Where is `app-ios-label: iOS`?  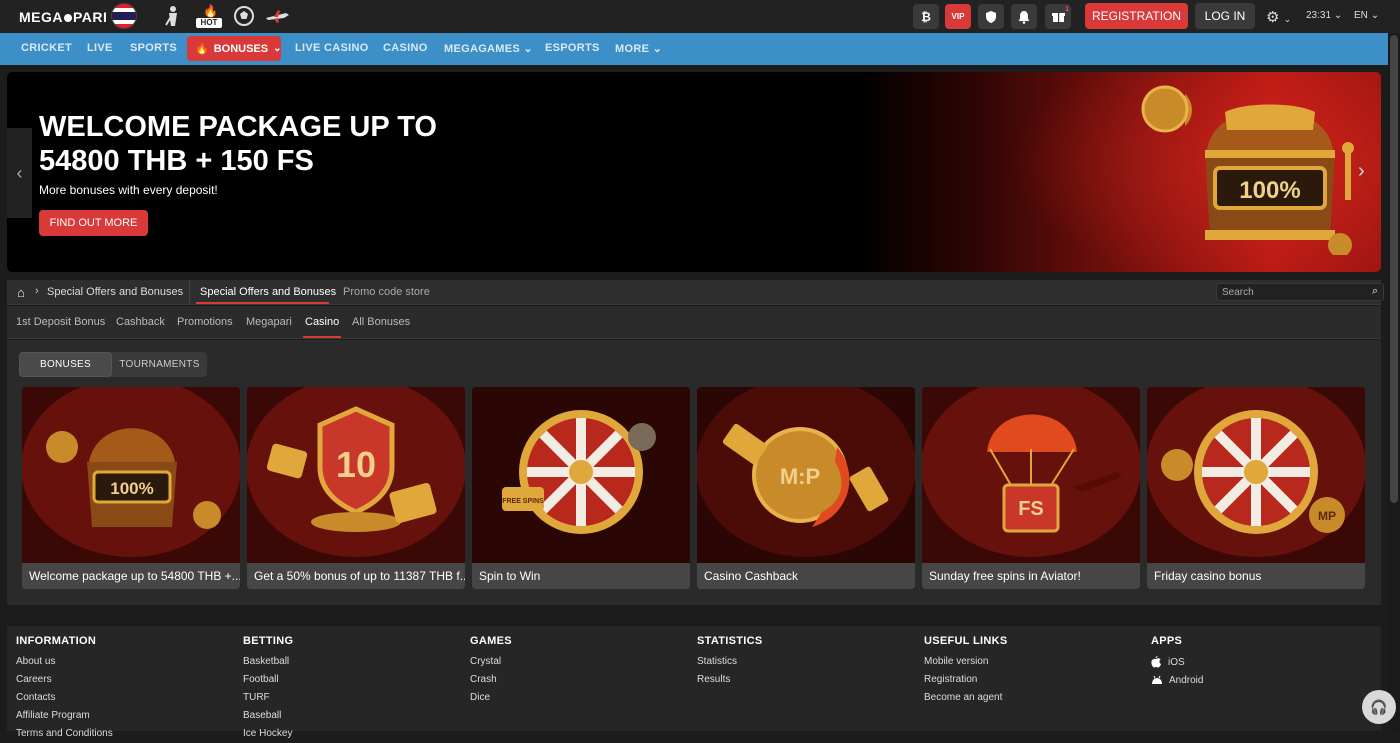
app-ios-label: iOS is located at coordinates (1176, 662).